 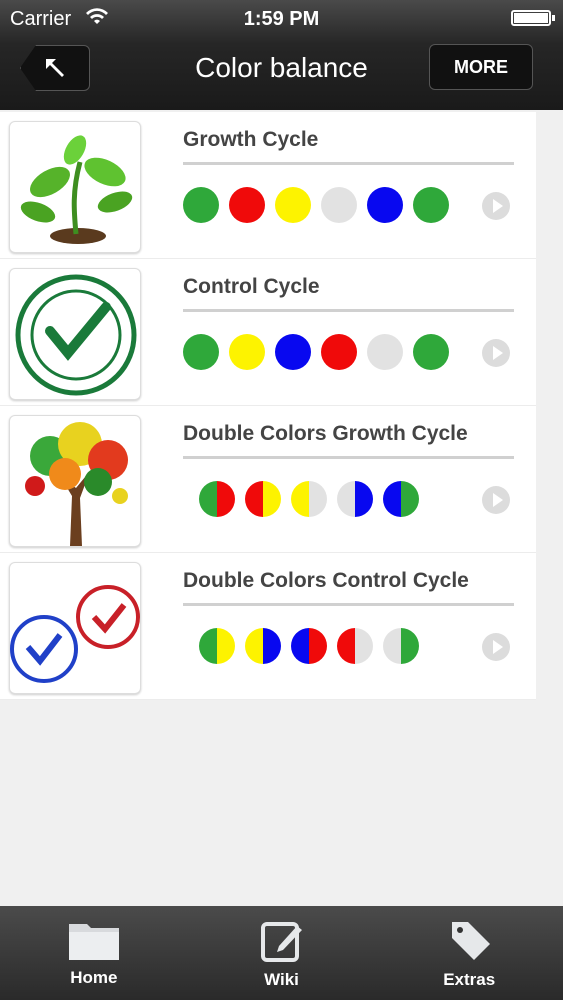 I want to click on tags-icon, so click(x=471, y=941).